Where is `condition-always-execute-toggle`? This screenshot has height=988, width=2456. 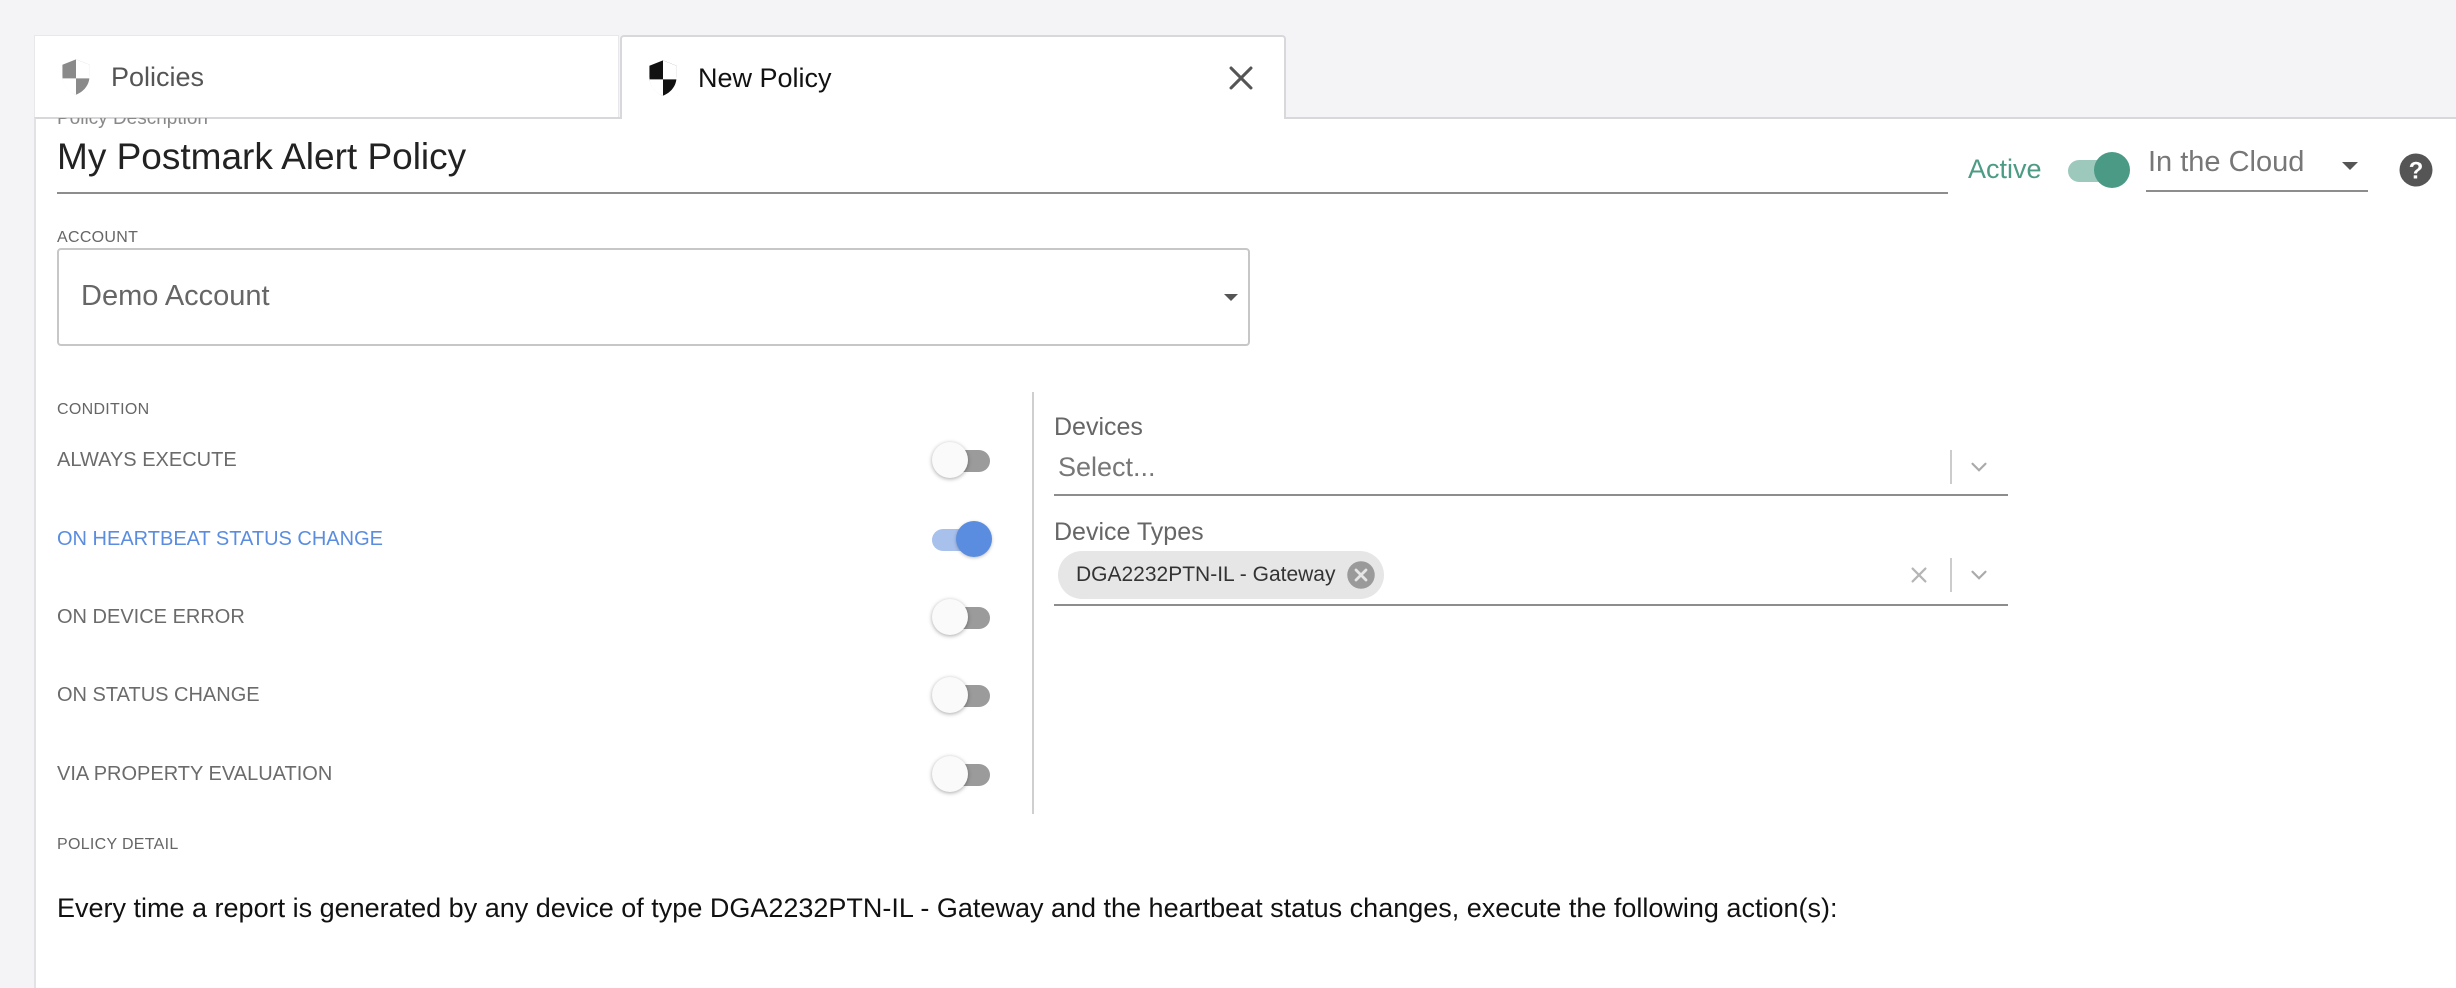
condition-always-execute-toggle is located at coordinates (963, 461).